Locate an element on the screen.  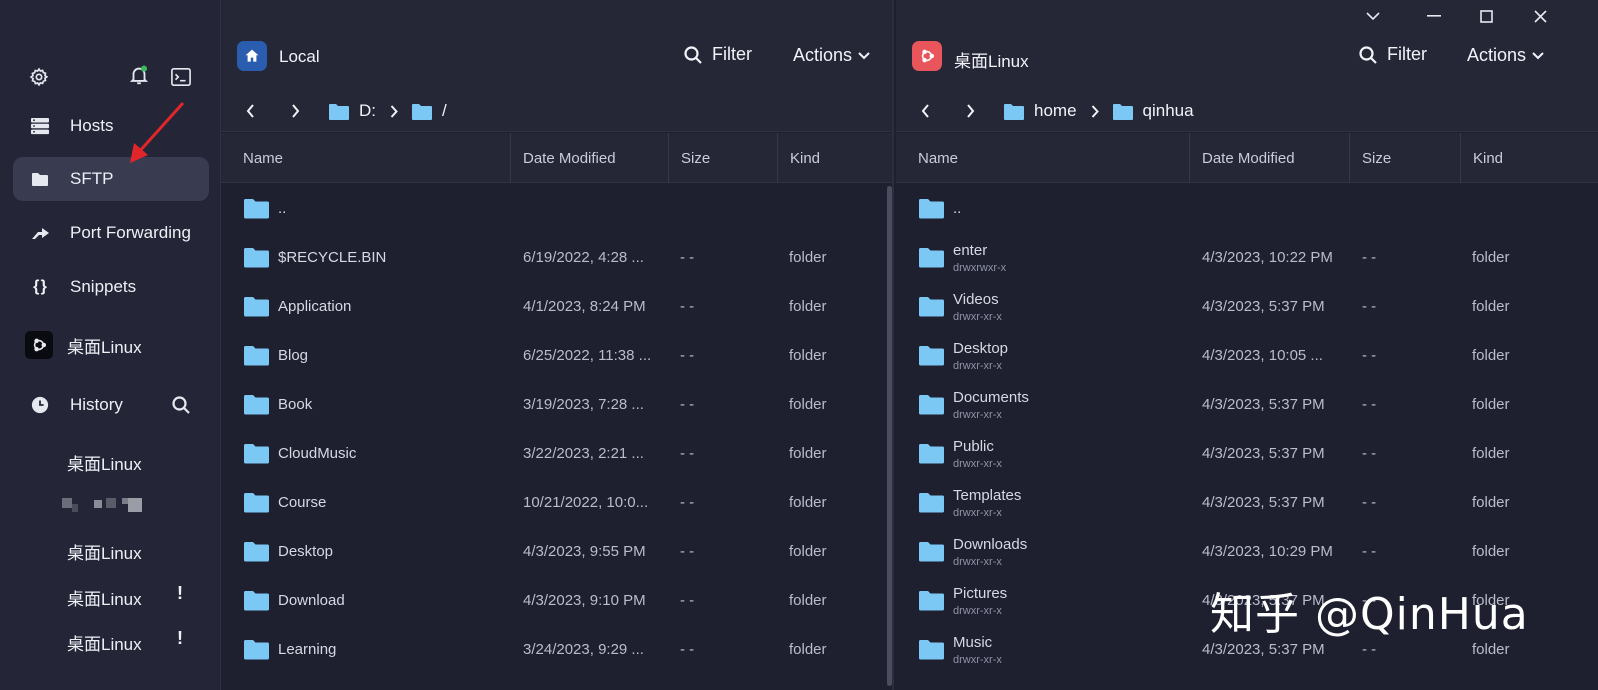
minimize-icon is located at coordinates (1434, 16).